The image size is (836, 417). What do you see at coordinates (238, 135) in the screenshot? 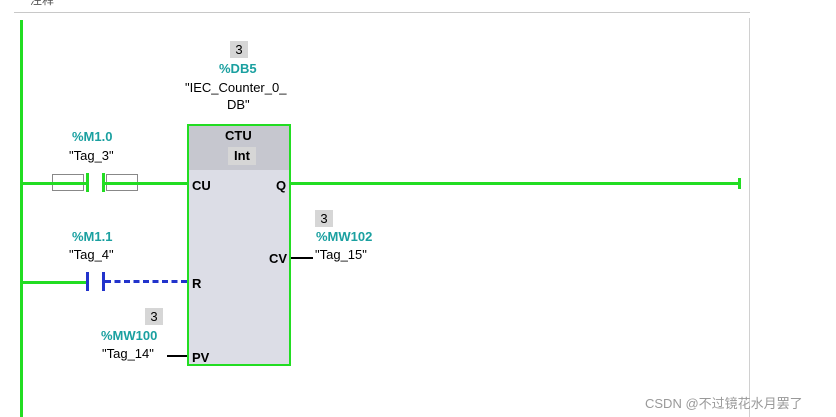
I see `ctu-type-label: CTU` at bounding box center [238, 135].